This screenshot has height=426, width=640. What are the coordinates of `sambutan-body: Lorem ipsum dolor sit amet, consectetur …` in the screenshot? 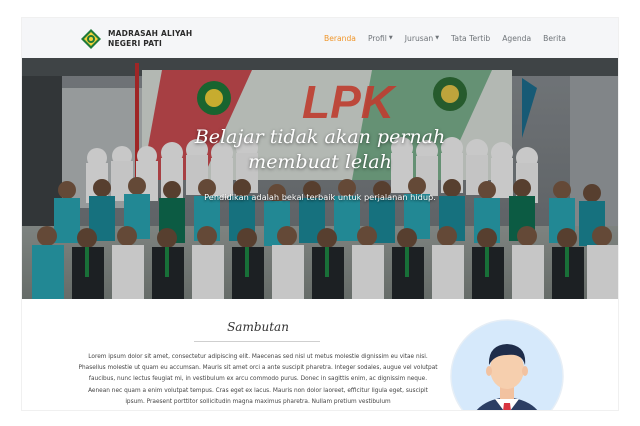 It's located at (258, 379).